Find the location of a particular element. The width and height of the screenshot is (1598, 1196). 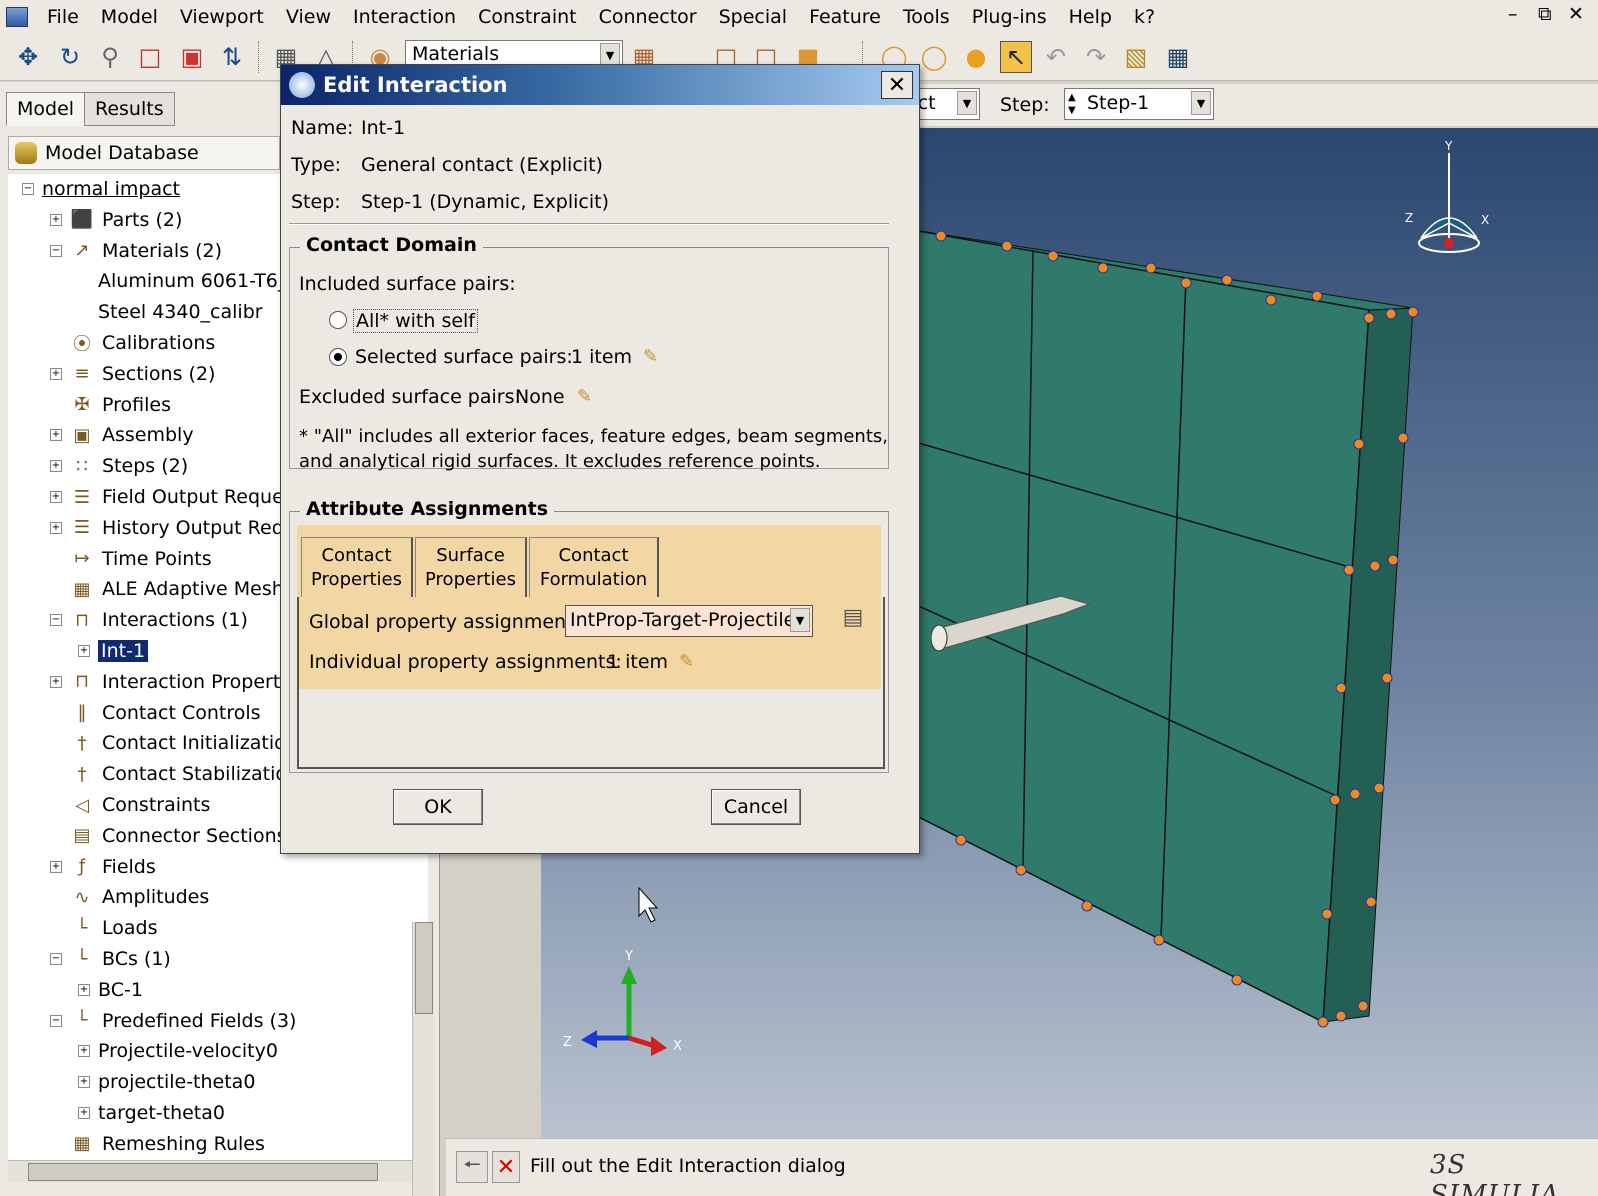

pan-icon: ✥ is located at coordinates (28, 57).